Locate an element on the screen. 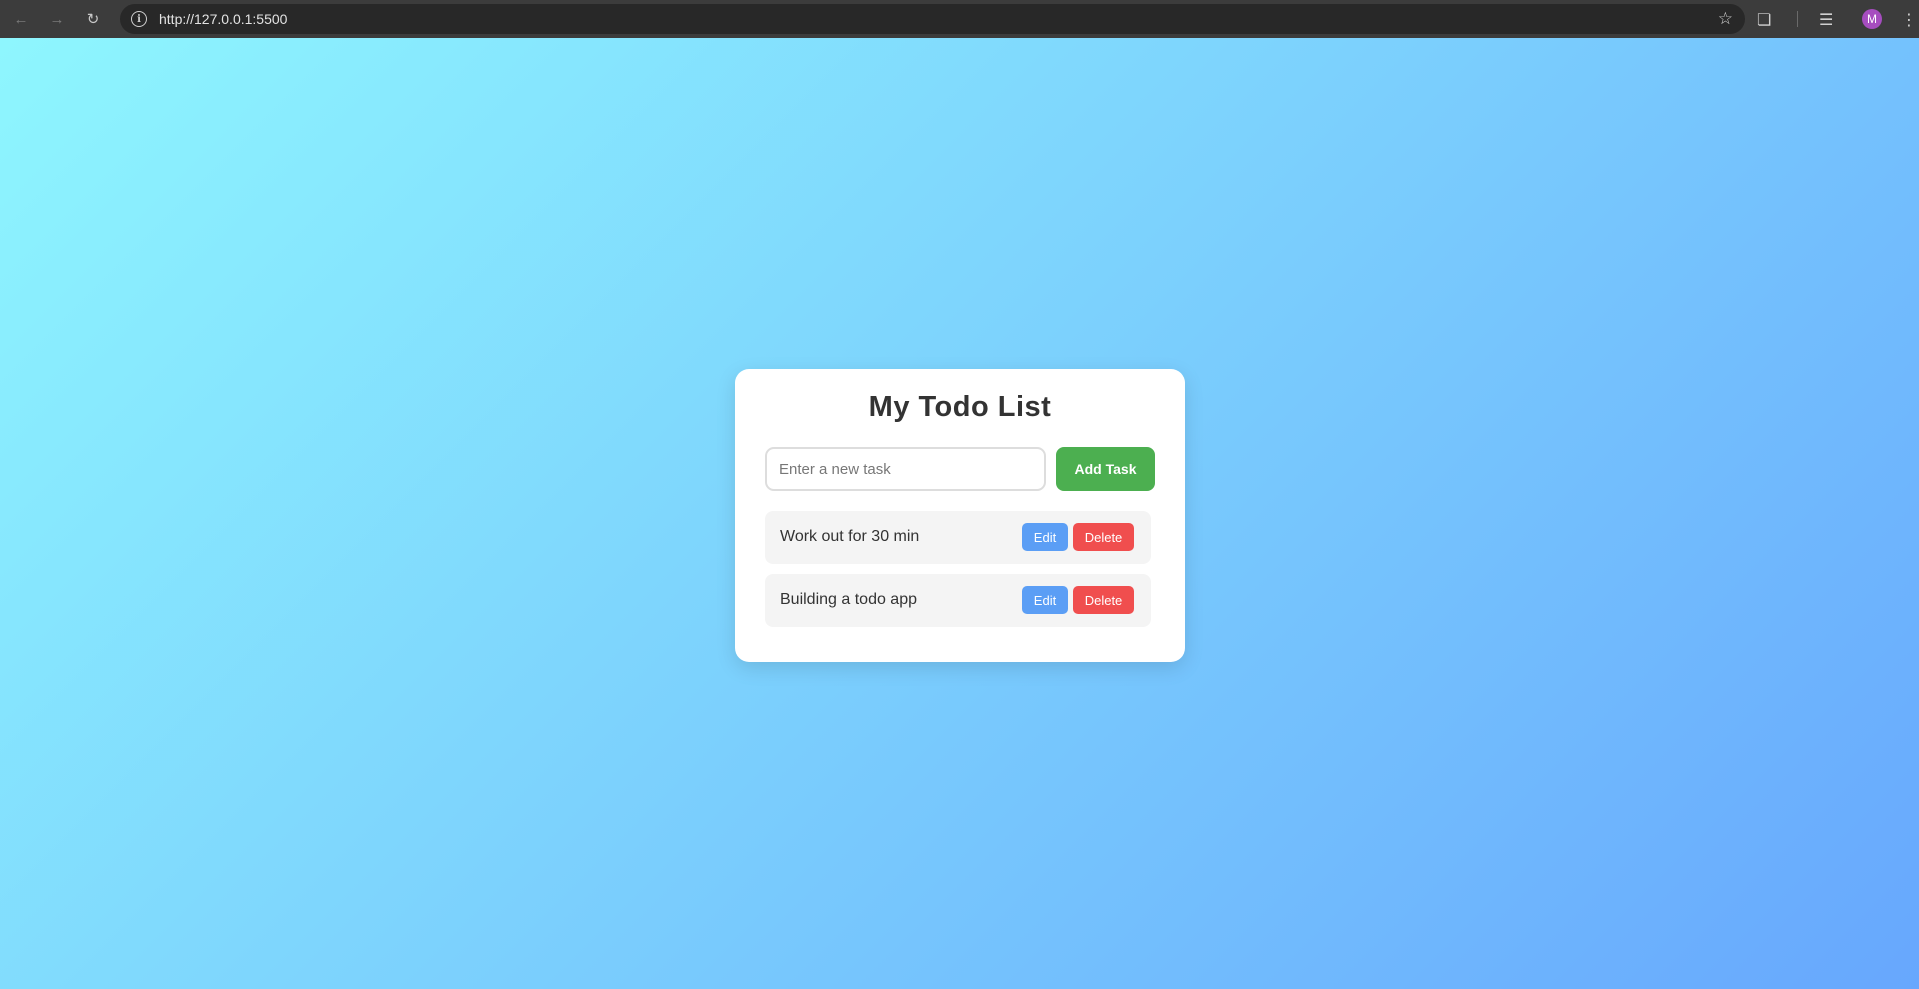  reload-button: ↻ is located at coordinates (93, 19).